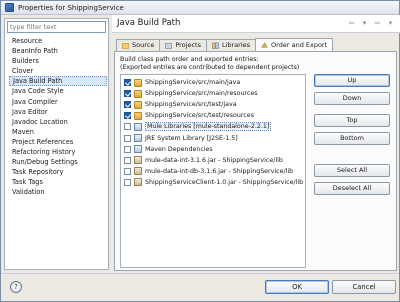 The image size is (400, 302). Describe the element at coordinates (352, 188) in the screenshot. I see `deselect-all-button: Deselect All` at that location.